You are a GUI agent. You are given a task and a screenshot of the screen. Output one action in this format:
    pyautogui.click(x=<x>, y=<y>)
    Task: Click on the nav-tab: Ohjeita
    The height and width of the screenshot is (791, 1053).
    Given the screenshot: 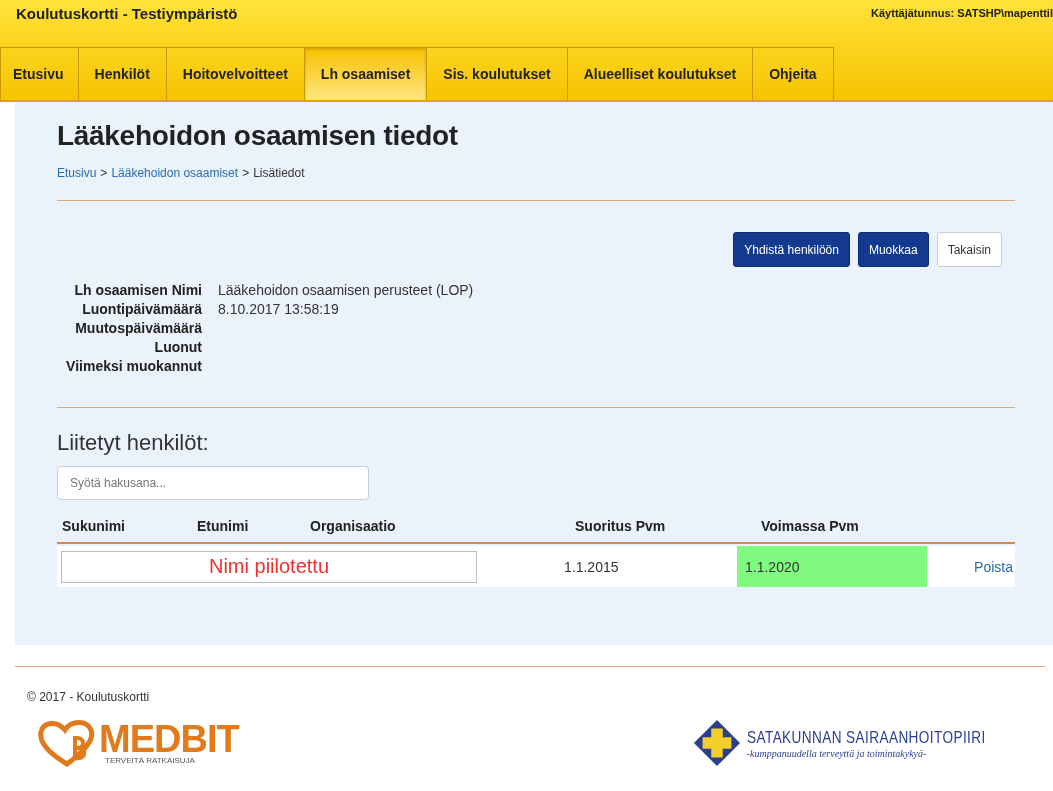 What is the action you would take?
    pyautogui.click(x=793, y=73)
    